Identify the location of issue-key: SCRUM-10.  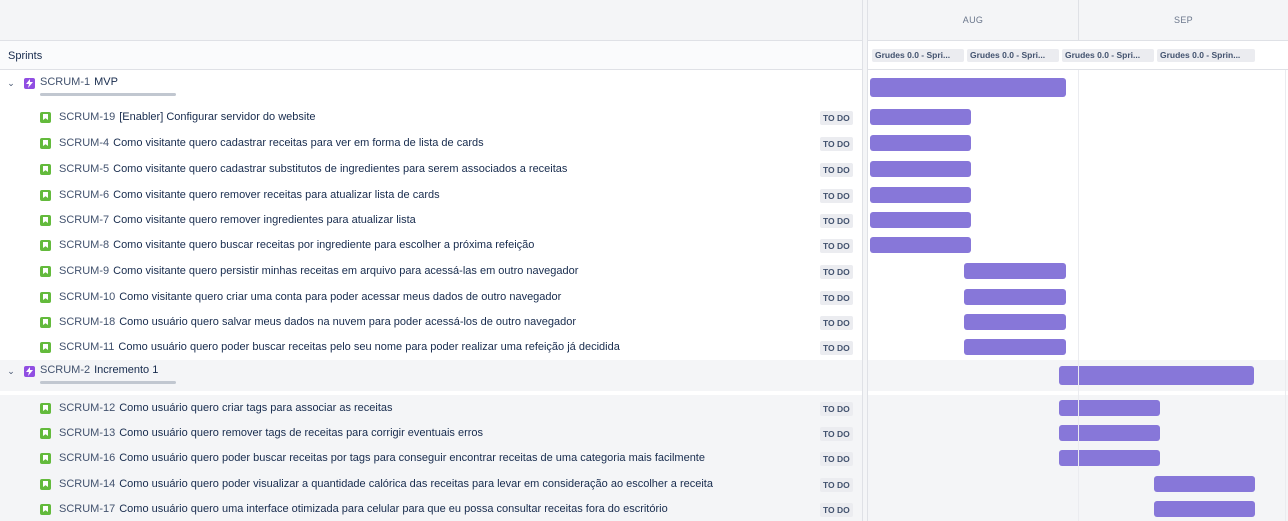
(87, 297).